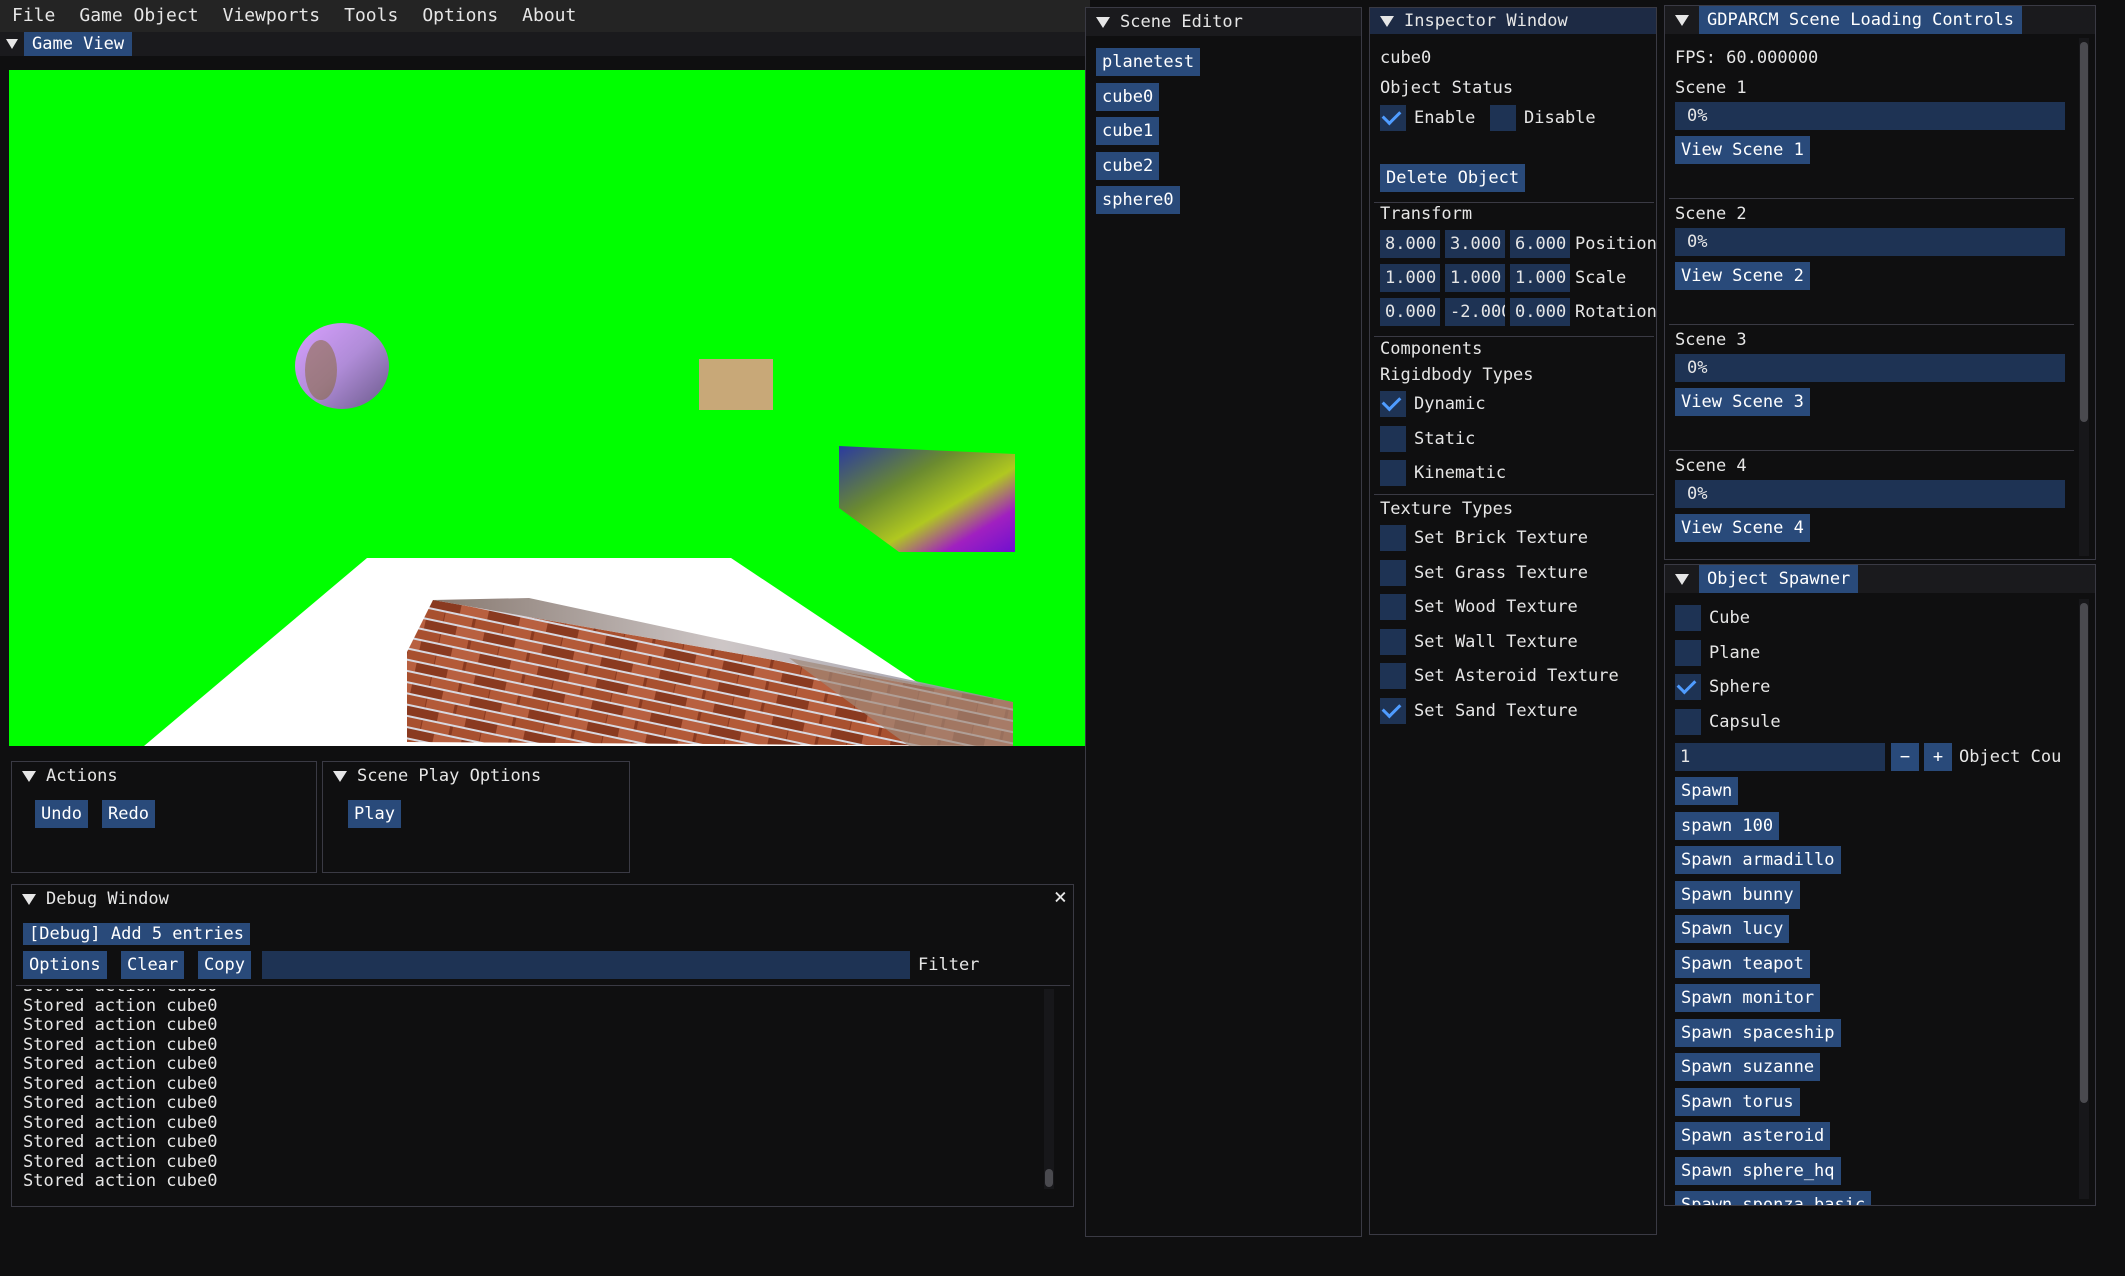 This screenshot has height=1276, width=2125. Describe the element at coordinates (1688, 721) in the screenshot. I see `spawn-type-capsule-checkbox` at that location.